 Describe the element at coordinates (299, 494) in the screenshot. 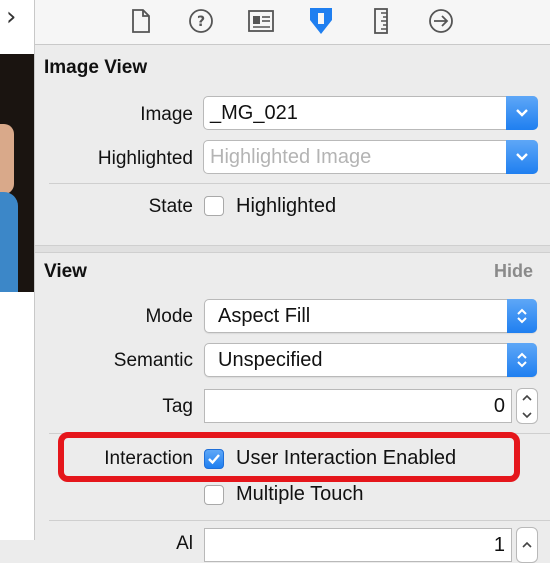

I see `multiple-touch-label: Multiple Touch` at that location.